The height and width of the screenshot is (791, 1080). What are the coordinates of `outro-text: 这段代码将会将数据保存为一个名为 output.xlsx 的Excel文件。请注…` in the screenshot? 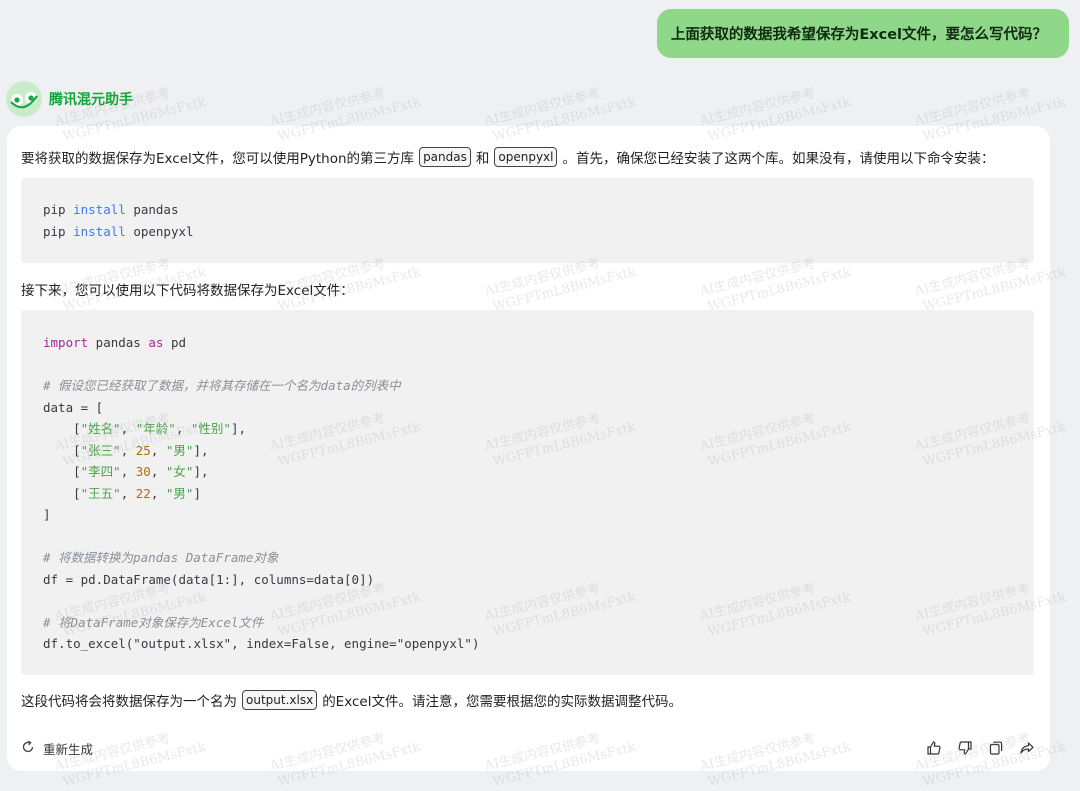 It's located at (351, 700).